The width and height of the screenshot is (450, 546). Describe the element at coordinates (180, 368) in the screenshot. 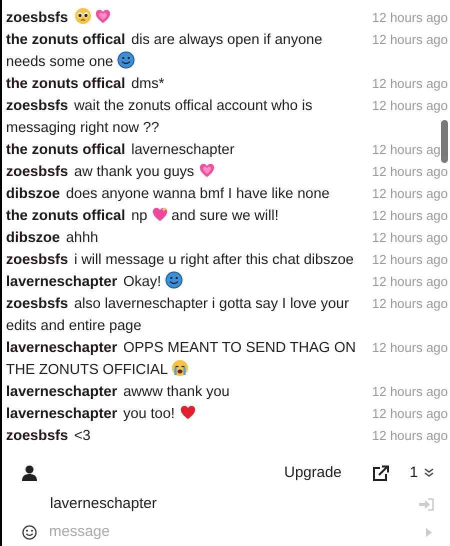

I see `crying-face-icon` at that location.